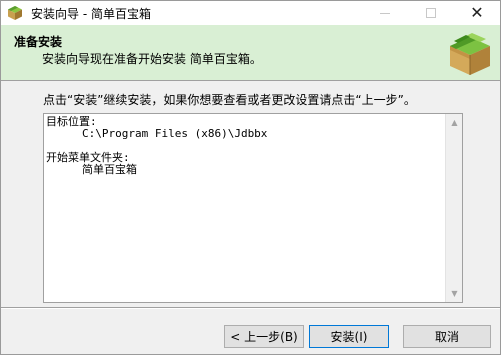 This screenshot has height=355, width=501. Describe the element at coordinates (229, 100) in the screenshot. I see `instruction-text: 点击“安装”继续安装，如果你想要查看或者更改设置请点击“上一步”。` at that location.